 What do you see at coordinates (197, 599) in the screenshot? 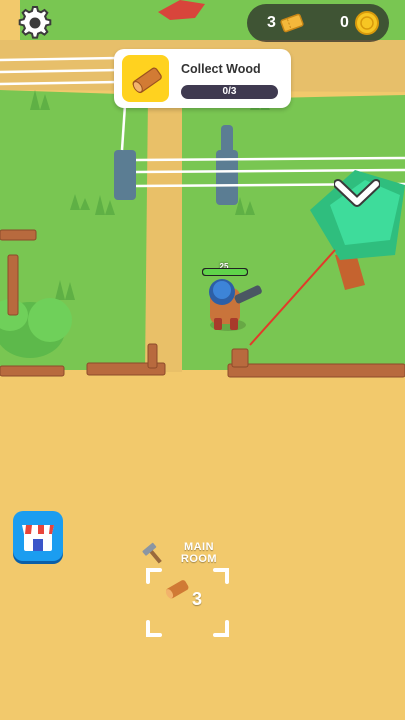
I see `build-zone-cost: 3` at bounding box center [197, 599].